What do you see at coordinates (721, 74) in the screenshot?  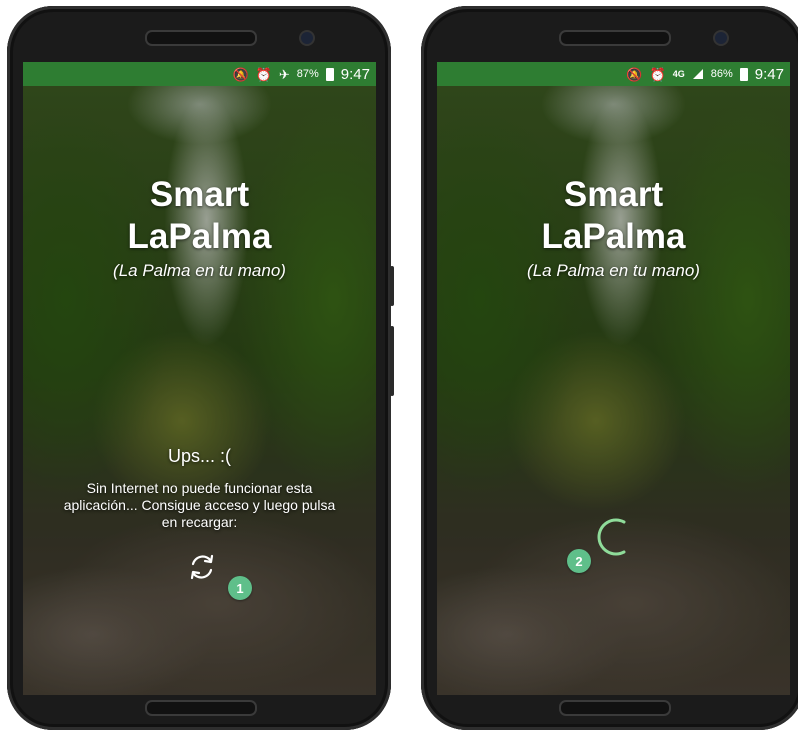 I see `battery-percentage: 86%` at bounding box center [721, 74].